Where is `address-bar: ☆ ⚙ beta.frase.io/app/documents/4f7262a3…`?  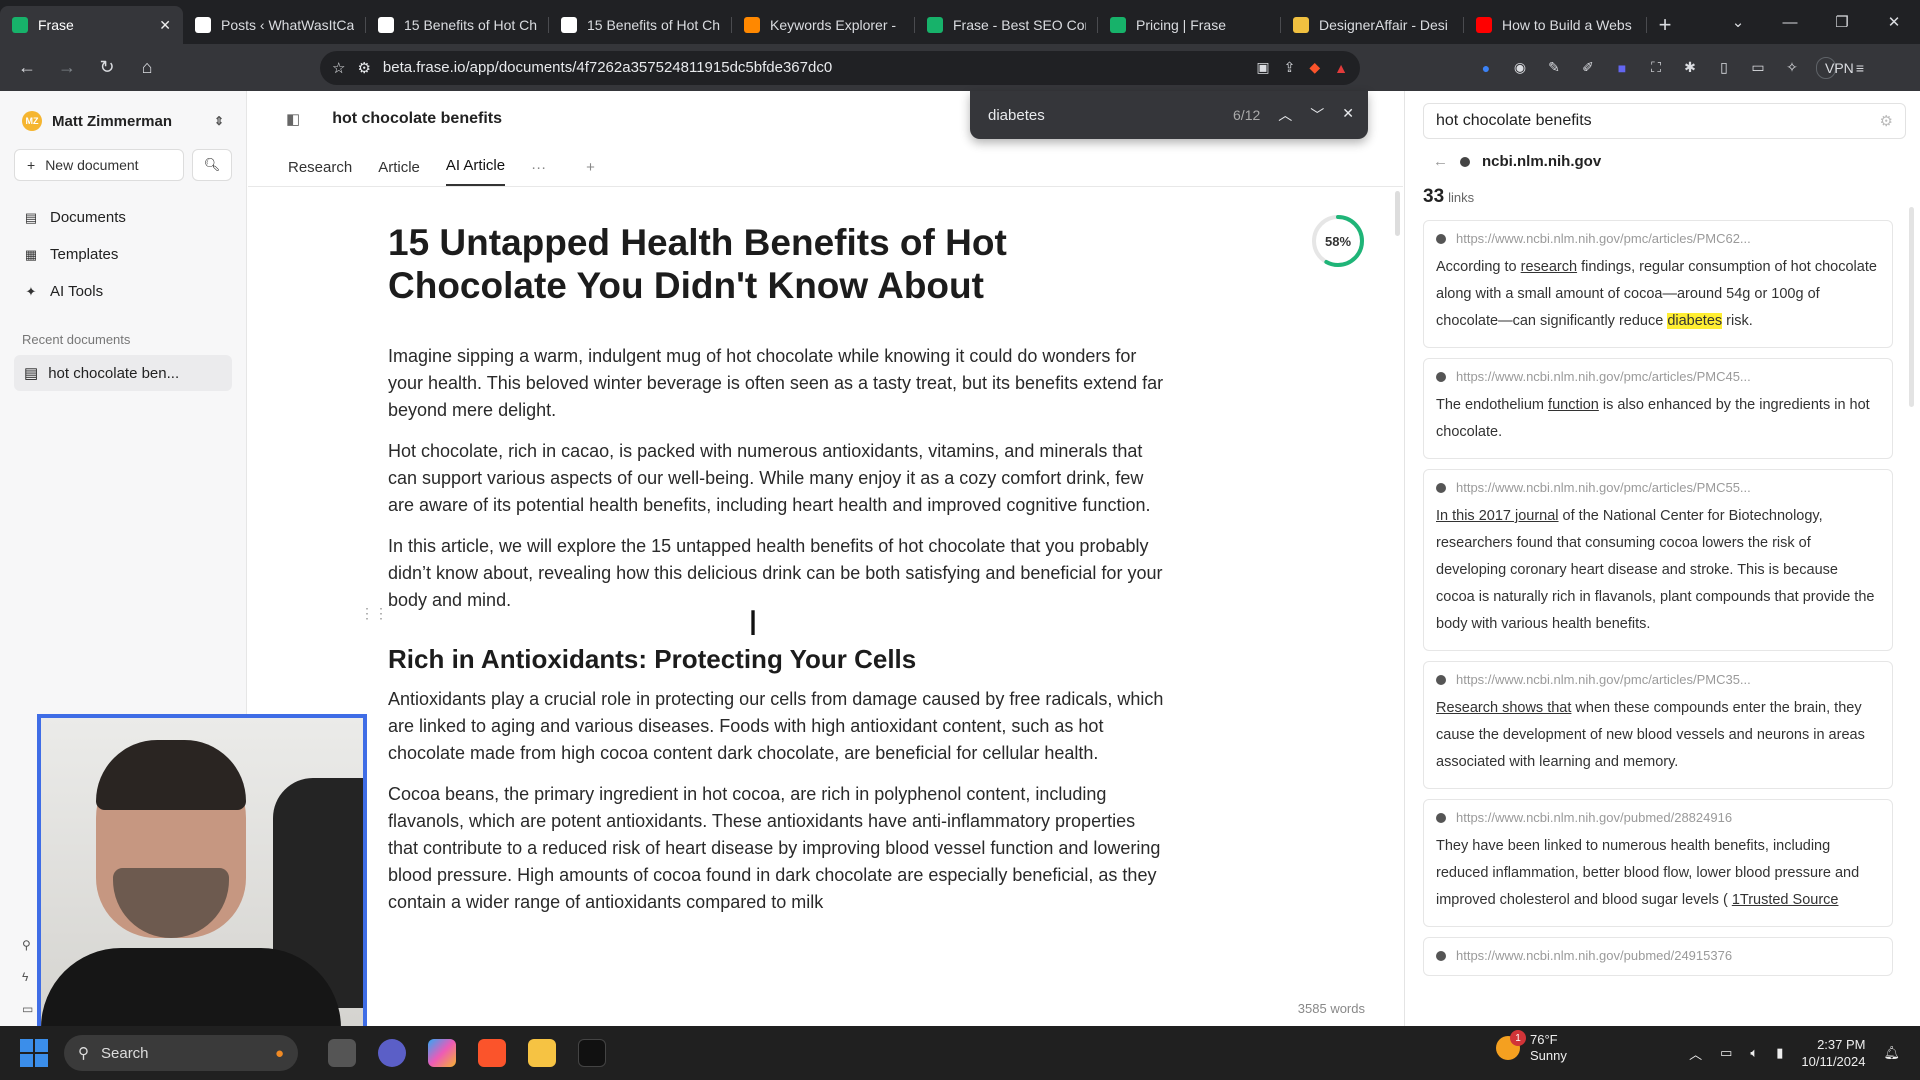
address-bar: ☆ ⚙ beta.frase.io/app/documents/4f7262a3… is located at coordinates (840, 67).